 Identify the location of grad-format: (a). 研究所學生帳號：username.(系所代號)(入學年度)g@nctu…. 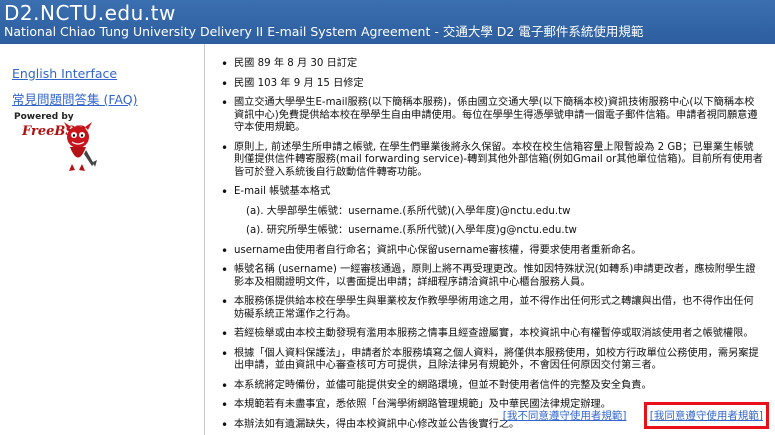
(411, 230).